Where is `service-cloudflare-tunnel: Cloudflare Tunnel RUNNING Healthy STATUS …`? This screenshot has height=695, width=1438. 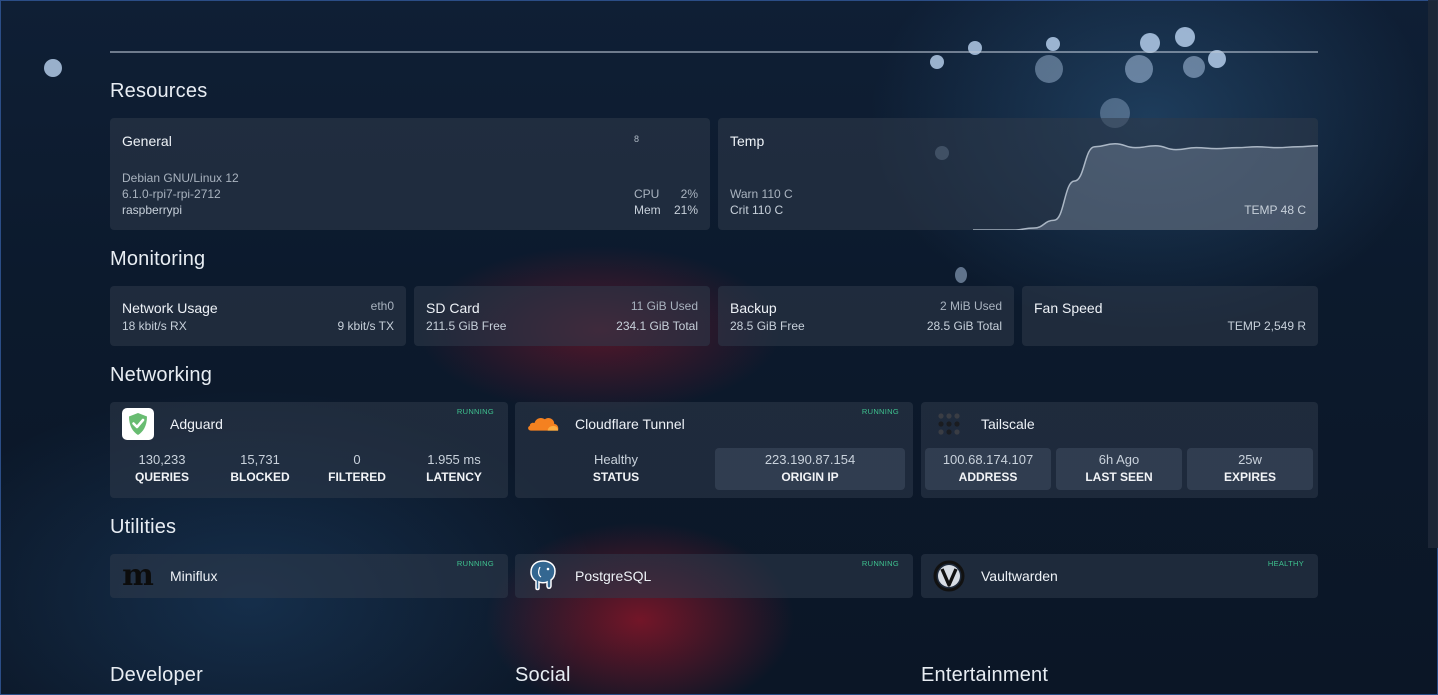
service-cloudflare-tunnel: Cloudflare Tunnel RUNNING Healthy STATUS … is located at coordinates (714, 450).